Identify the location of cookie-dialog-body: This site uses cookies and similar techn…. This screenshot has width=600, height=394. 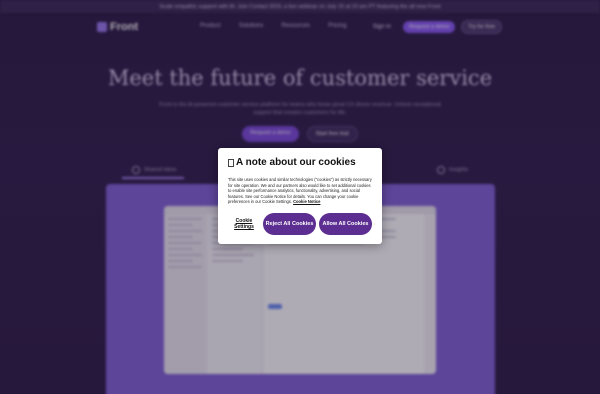
(300, 191).